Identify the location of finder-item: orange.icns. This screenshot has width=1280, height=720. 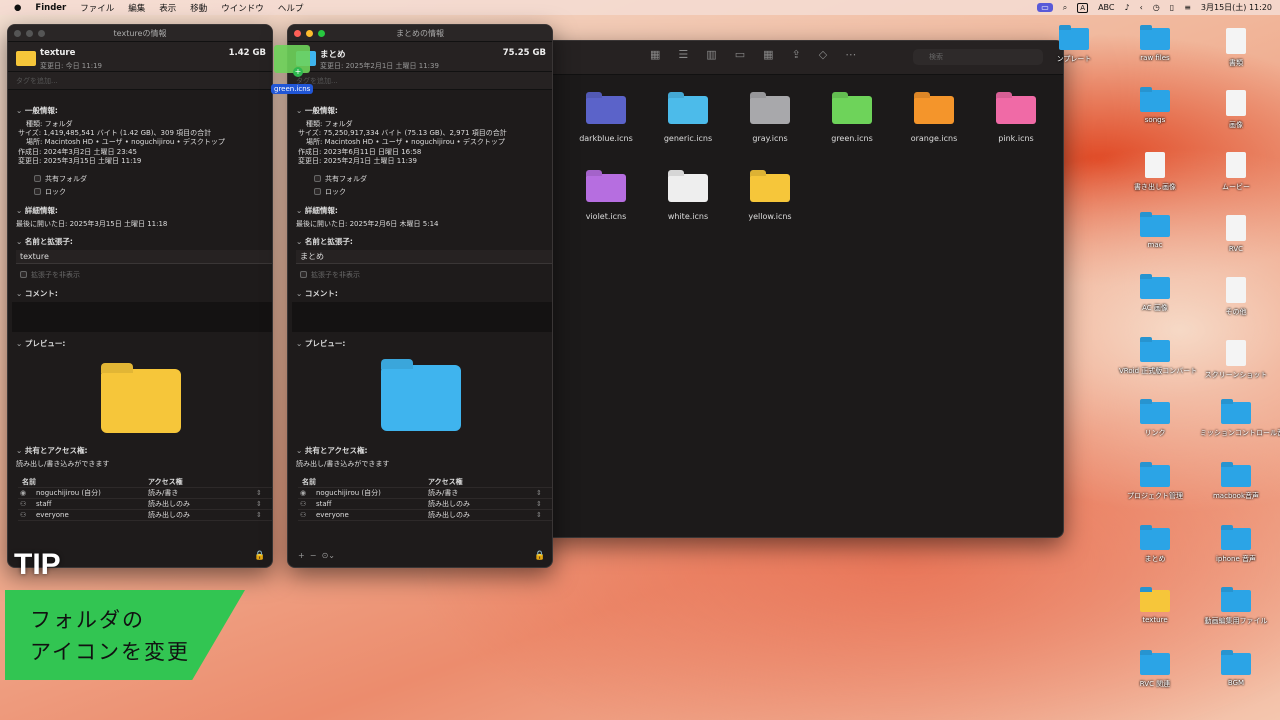
(934, 116).